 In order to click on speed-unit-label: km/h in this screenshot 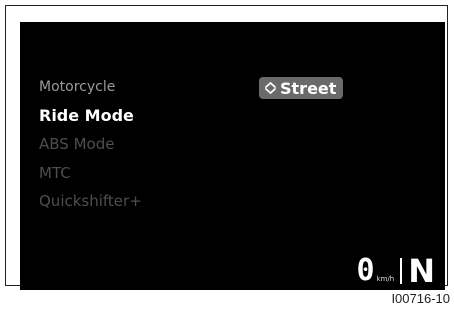, I will do `click(385, 279)`.